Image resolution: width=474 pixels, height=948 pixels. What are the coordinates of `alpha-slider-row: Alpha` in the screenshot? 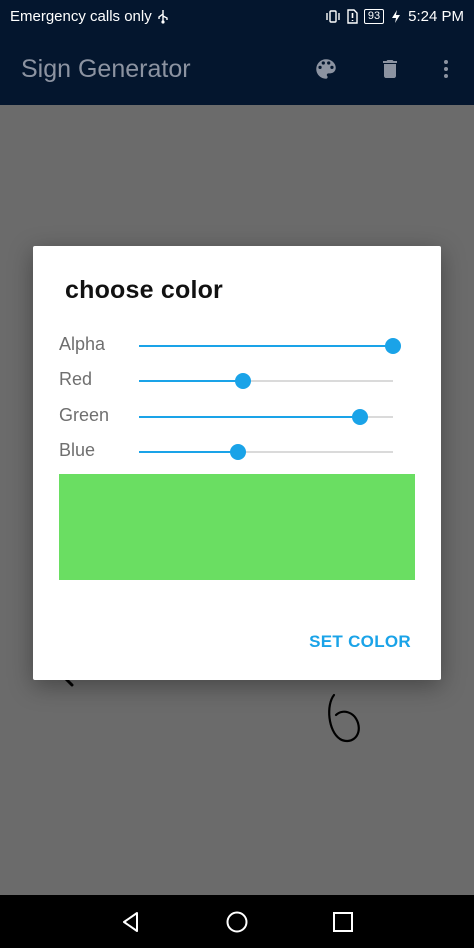 It's located at (239, 345).